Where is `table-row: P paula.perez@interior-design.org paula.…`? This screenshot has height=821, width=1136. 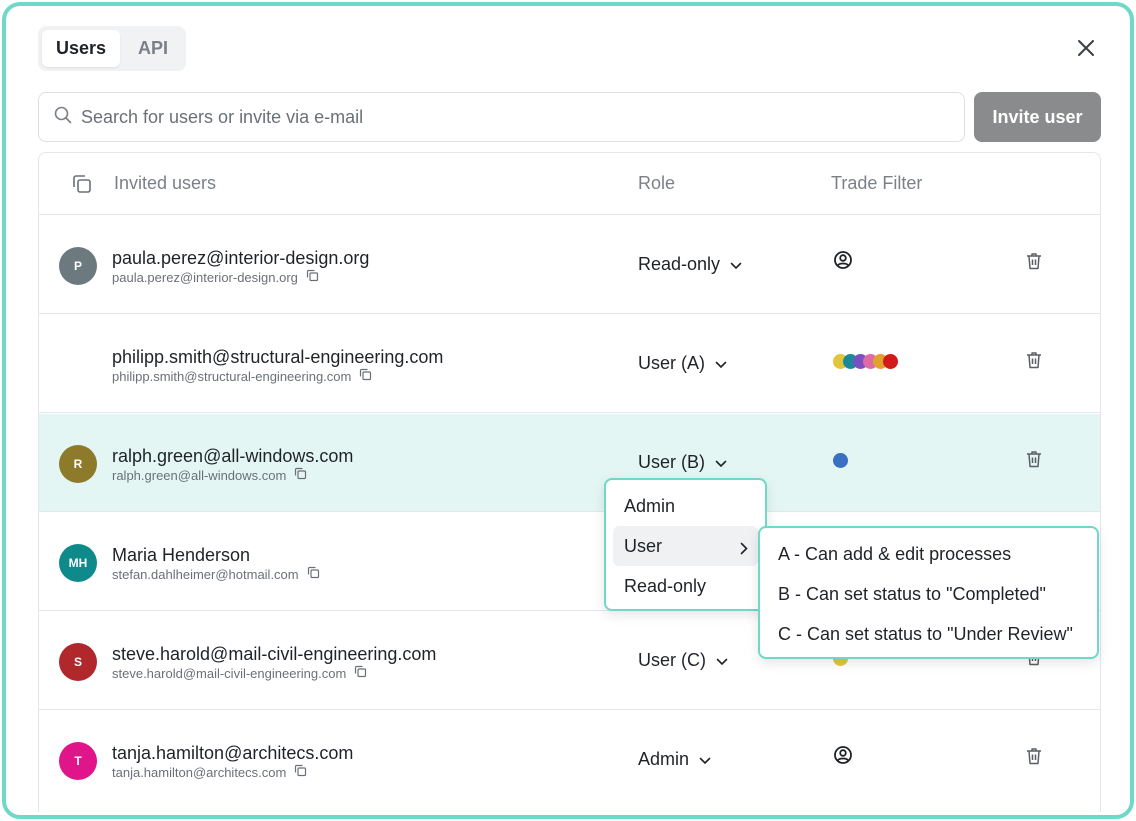 table-row: P paula.perez@interior-design.org paula.… is located at coordinates (569, 265).